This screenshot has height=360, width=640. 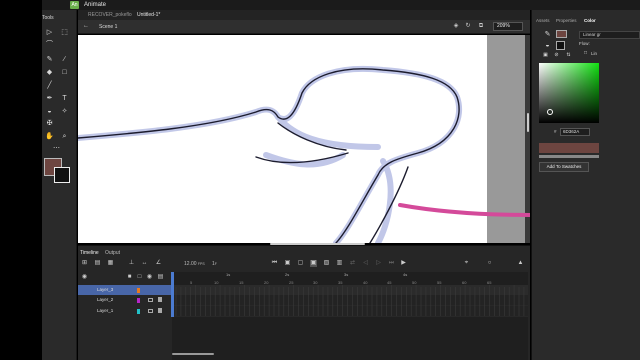 I want to click on new-folder-icon: ▤, so click(x=97, y=263).